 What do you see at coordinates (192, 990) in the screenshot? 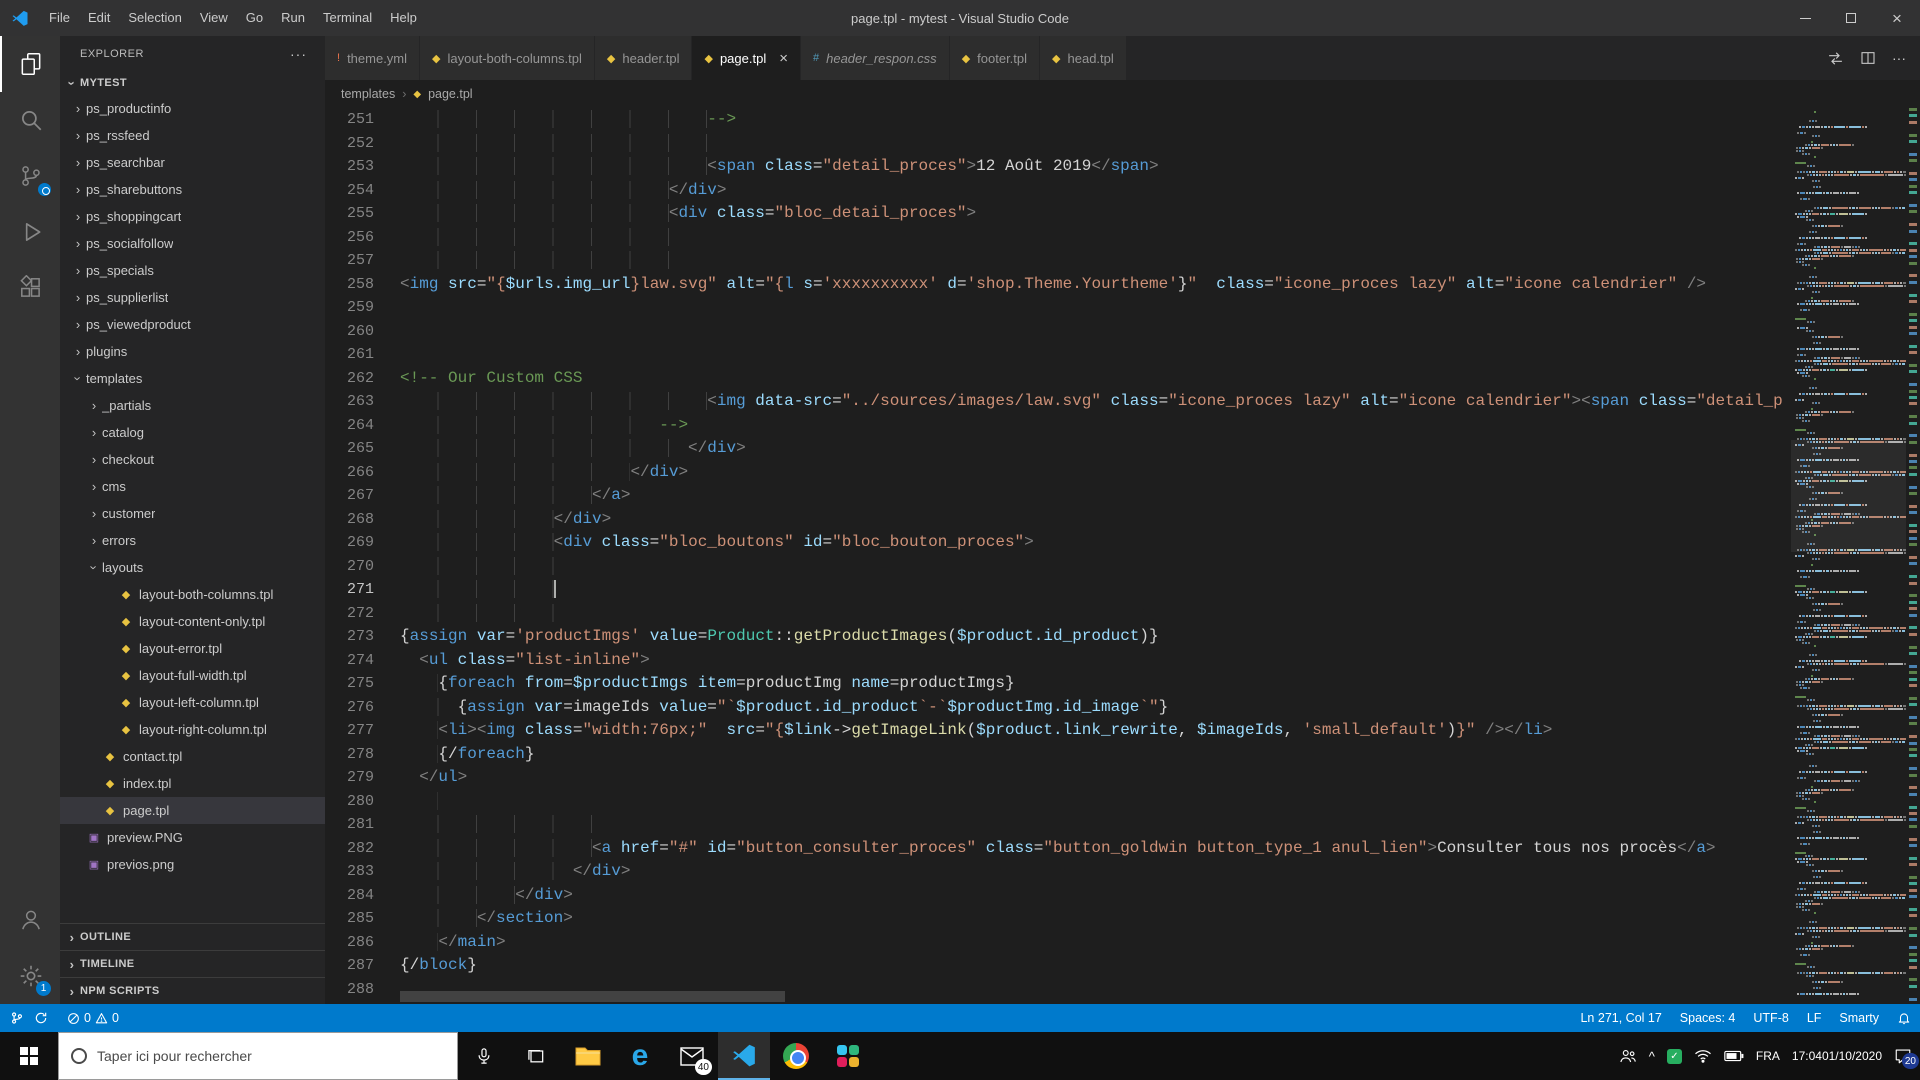
I see `panel-npm-scripts: › NPM SCRIPTS` at bounding box center [192, 990].